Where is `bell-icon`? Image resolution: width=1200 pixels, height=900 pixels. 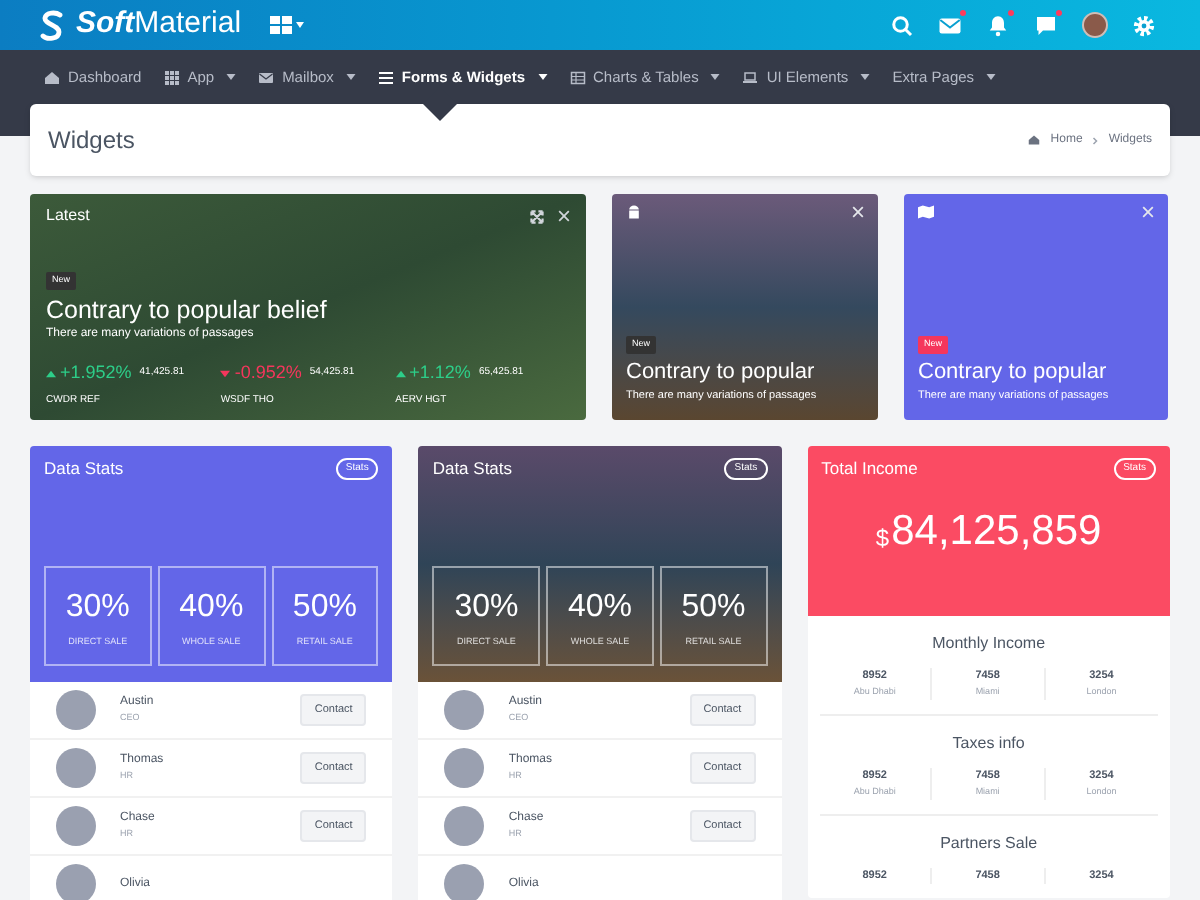
bell-icon is located at coordinates (998, 25).